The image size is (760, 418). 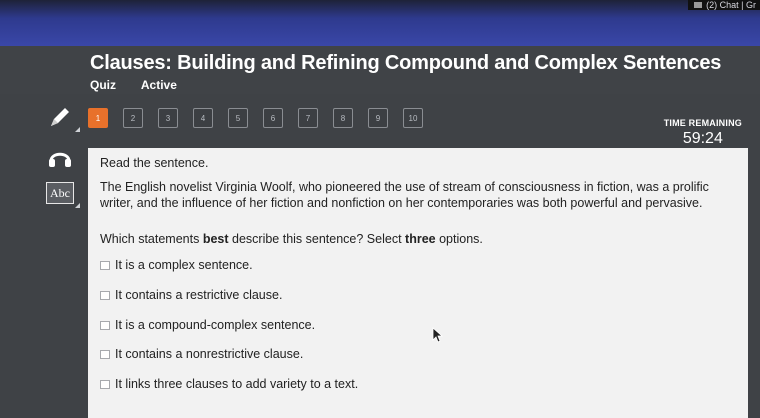 I want to click on audio-tool-button, so click(x=60, y=157).